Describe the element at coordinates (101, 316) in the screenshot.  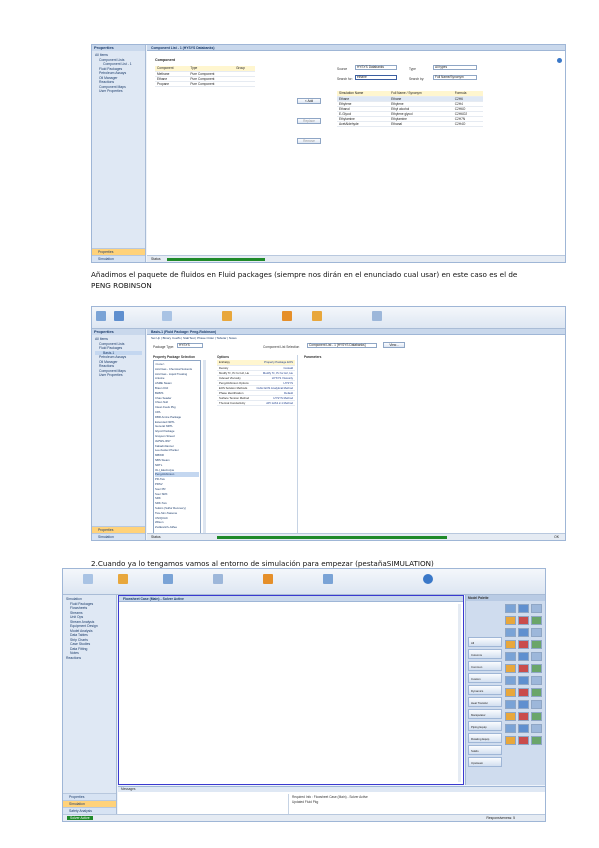
I see `components-icon` at that location.